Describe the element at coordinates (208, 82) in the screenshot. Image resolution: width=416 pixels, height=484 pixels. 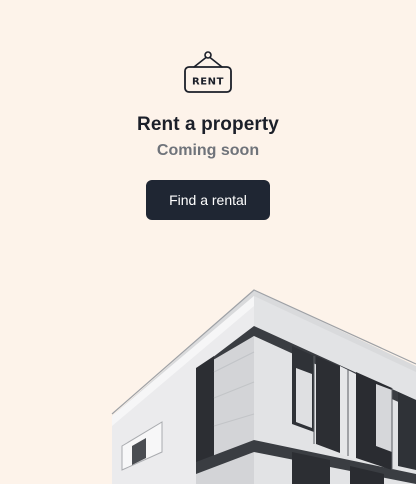
I see `rent-sign-text: RENT` at that location.